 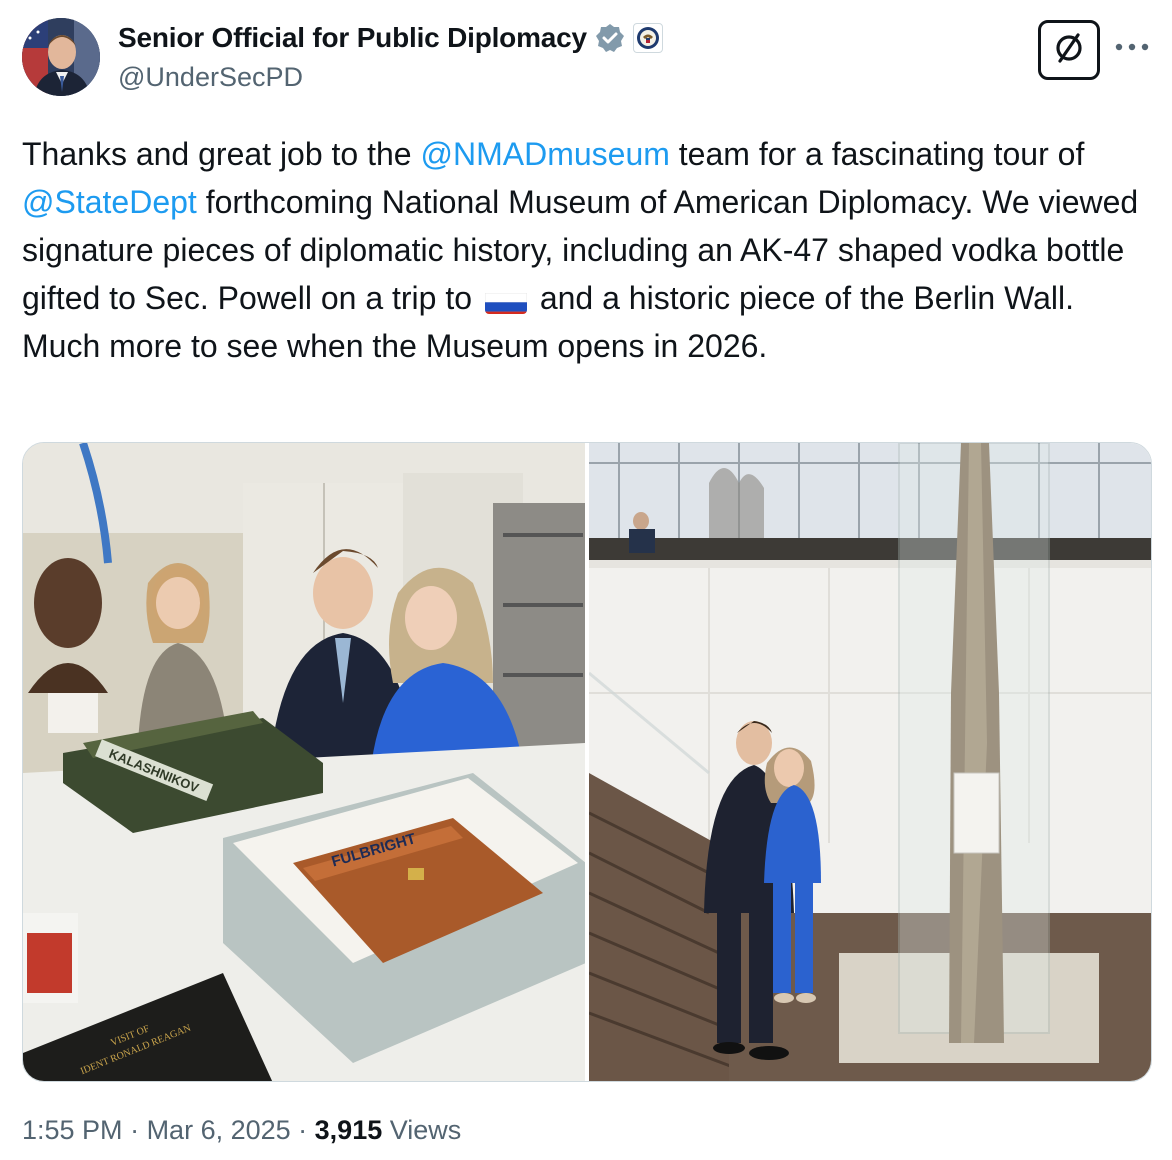 I want to click on views-count: 3,915, so click(x=349, y=1130).